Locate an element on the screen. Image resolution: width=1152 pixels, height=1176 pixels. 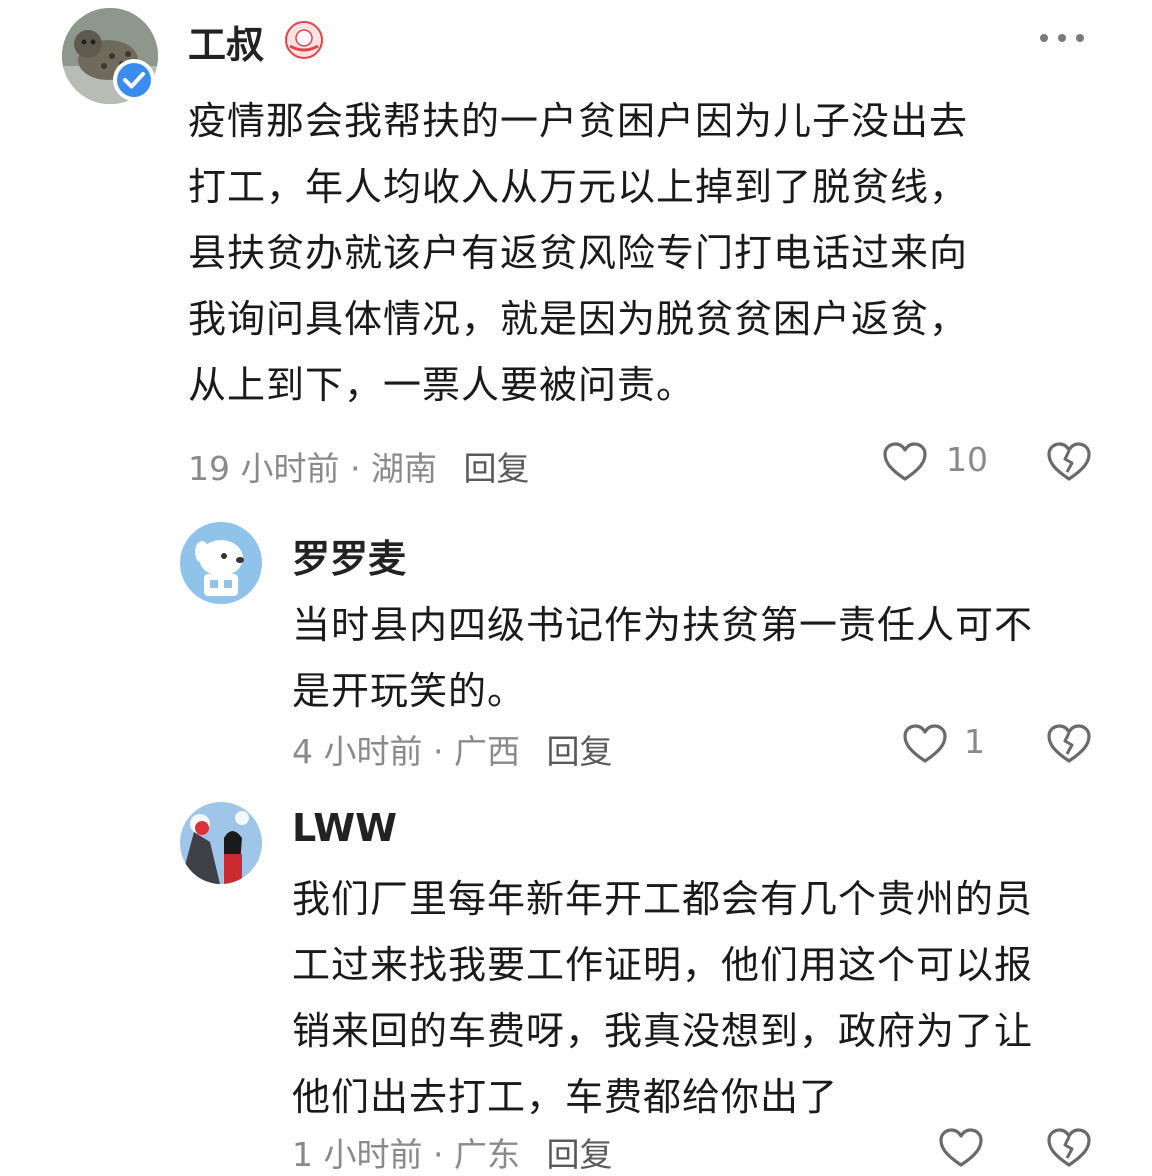
comment-time: 1 小时前 is located at coordinates (357, 1154).